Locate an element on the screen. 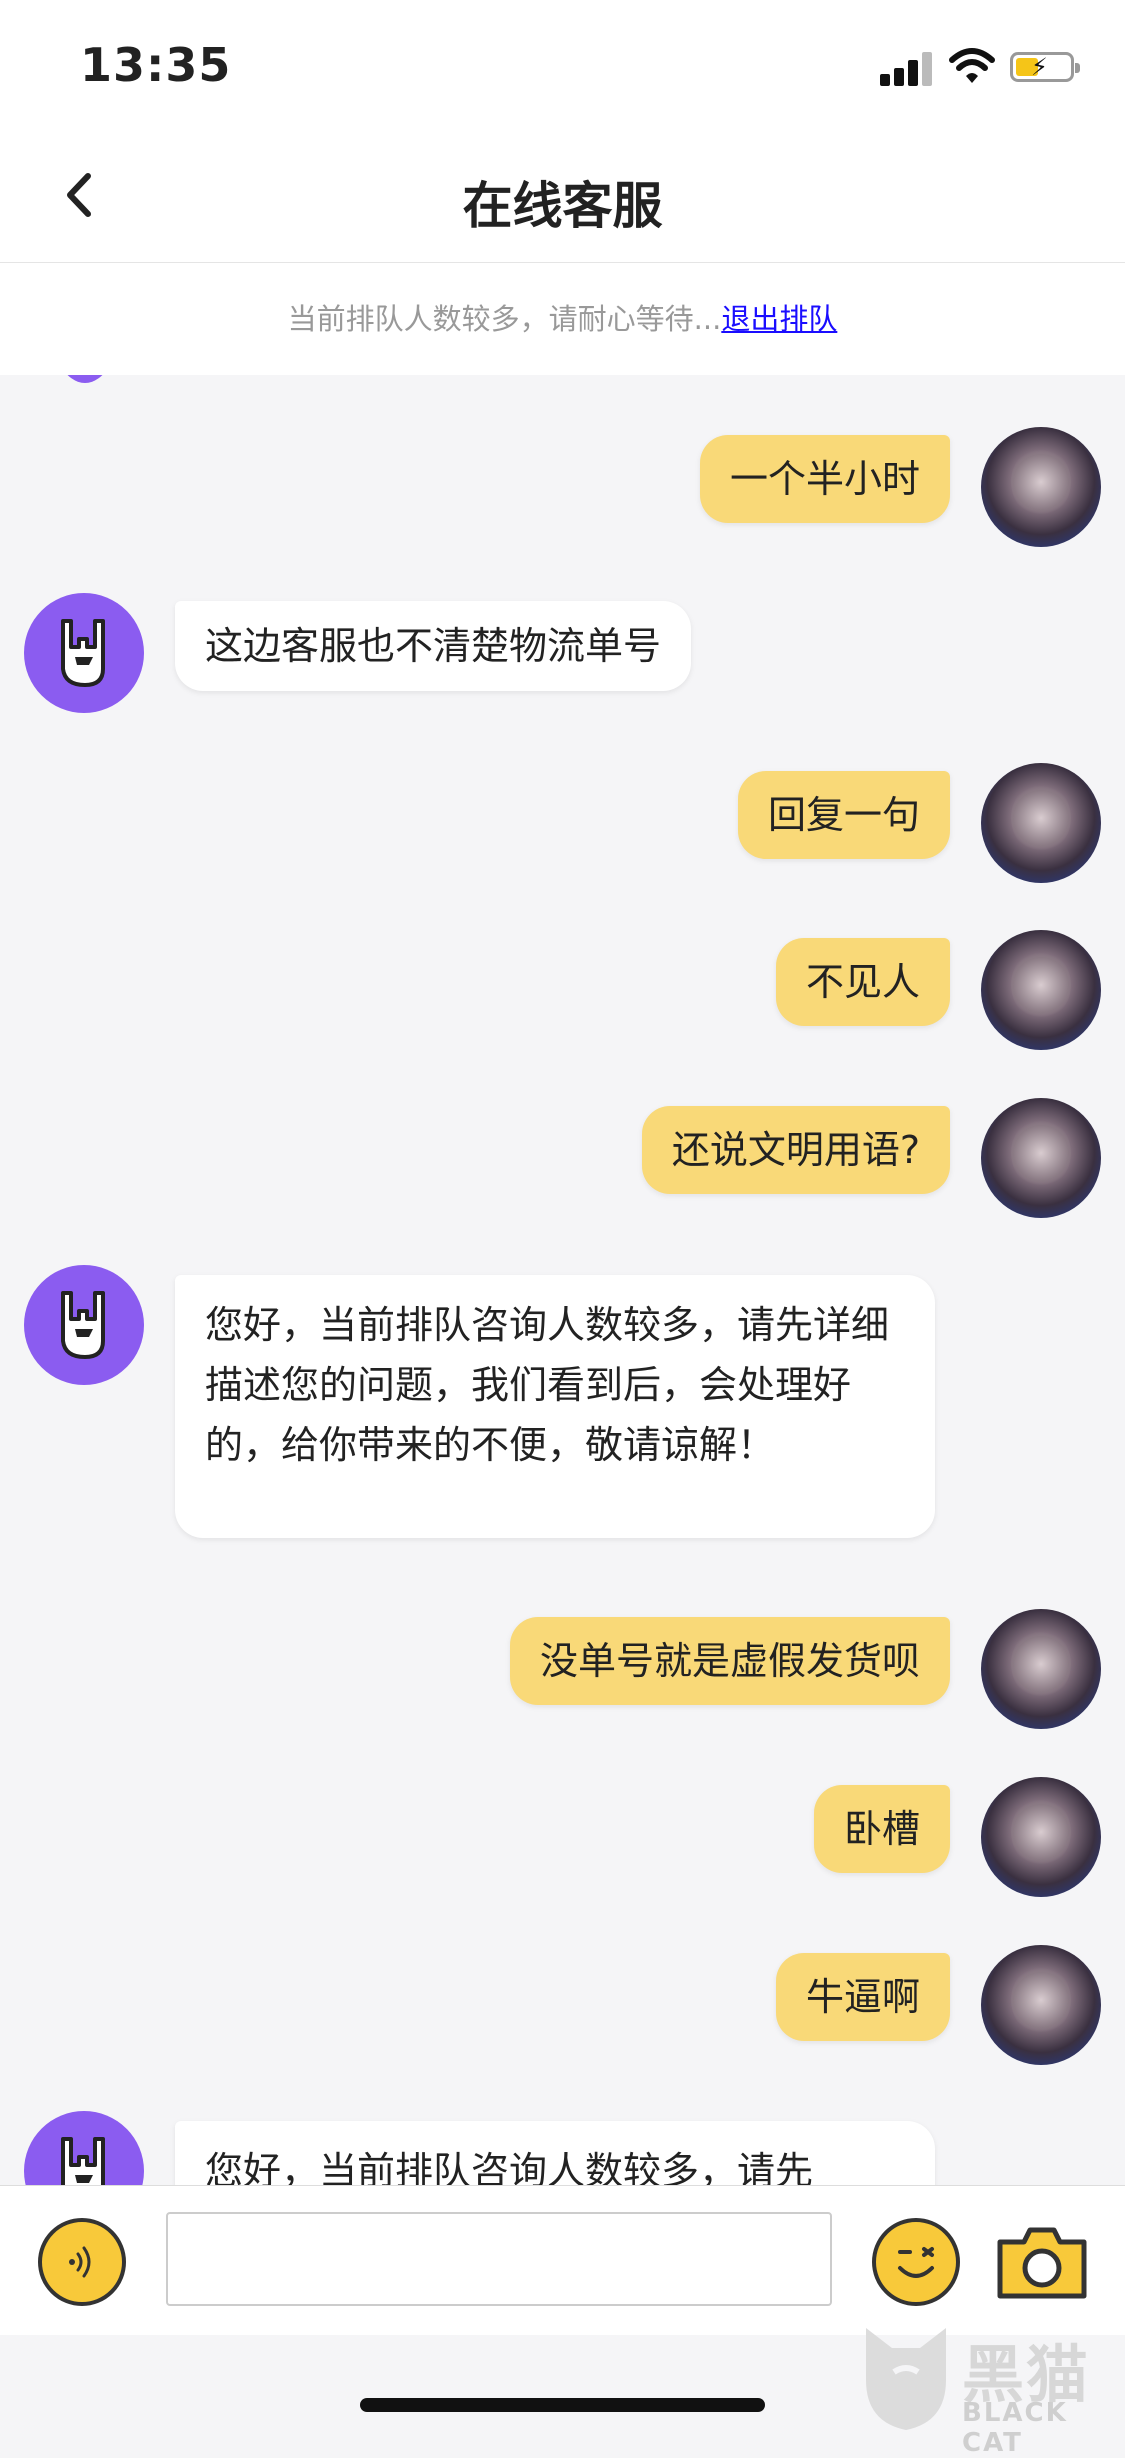 The height and width of the screenshot is (2458, 1125). message-bubble-agent: 您好，当前排队咨询人数较多，请先 is located at coordinates (555, 2153).